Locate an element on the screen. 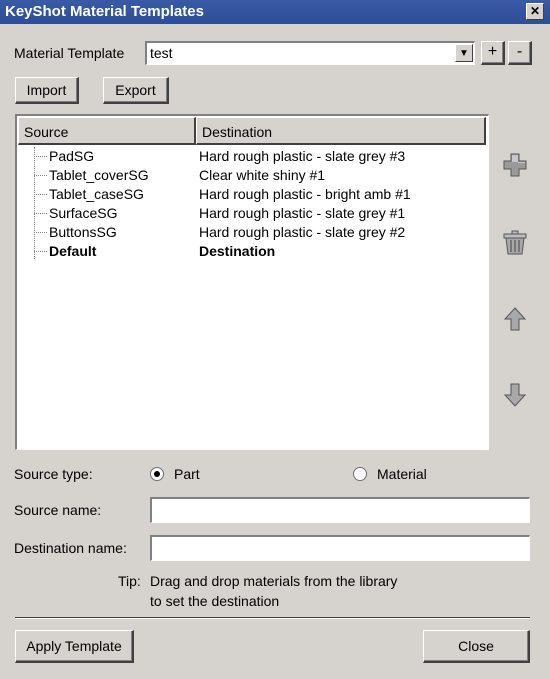  row-source: Tablet_caseSG is located at coordinates (96, 194).